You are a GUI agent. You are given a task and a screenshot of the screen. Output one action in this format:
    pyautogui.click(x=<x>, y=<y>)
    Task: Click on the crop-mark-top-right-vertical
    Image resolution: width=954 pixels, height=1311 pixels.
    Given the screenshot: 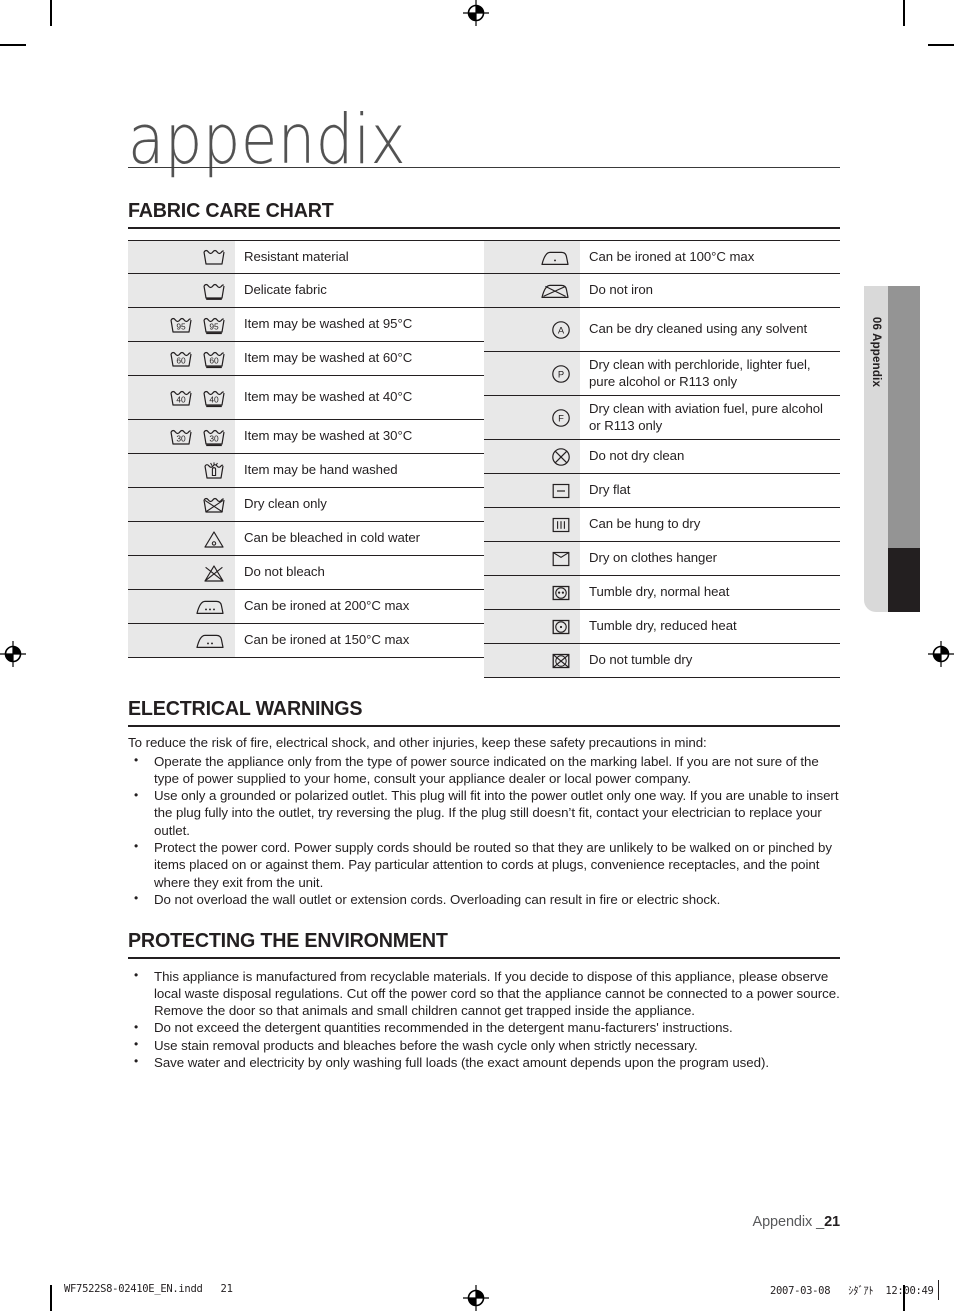 What is the action you would take?
    pyautogui.click(x=904, y=13)
    